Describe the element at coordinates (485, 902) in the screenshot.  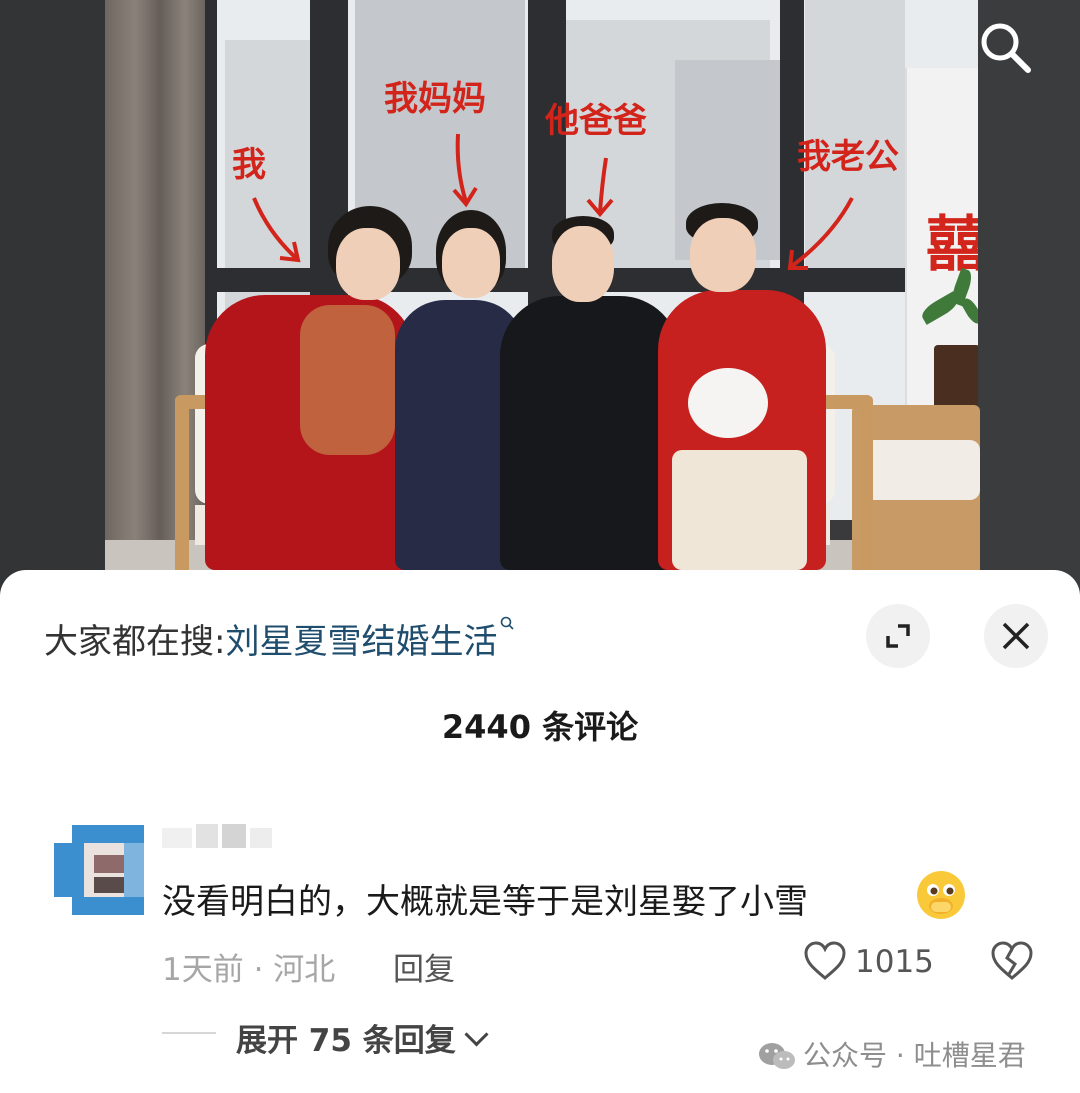
I see `comment-text: 没看明白的，大概就是等于是刘星娶了小雪` at that location.